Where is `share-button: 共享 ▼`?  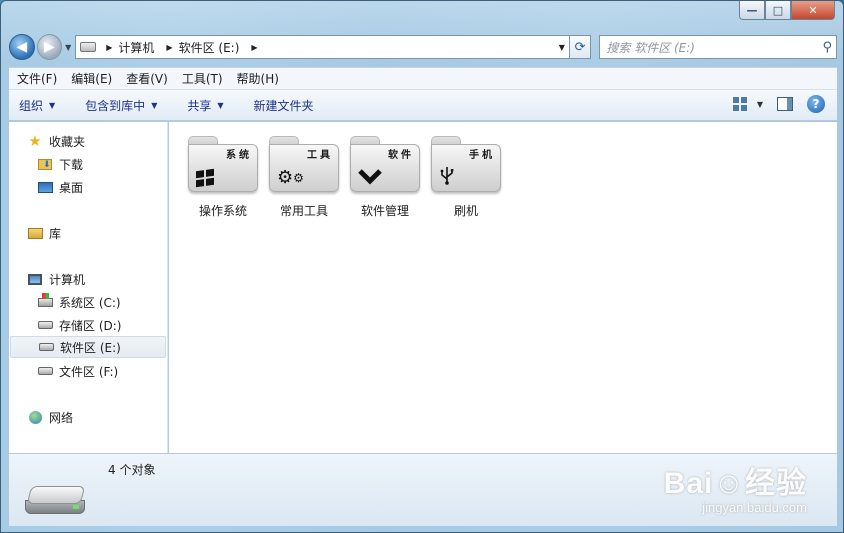
share-button: 共享 ▼ is located at coordinates (205, 105).